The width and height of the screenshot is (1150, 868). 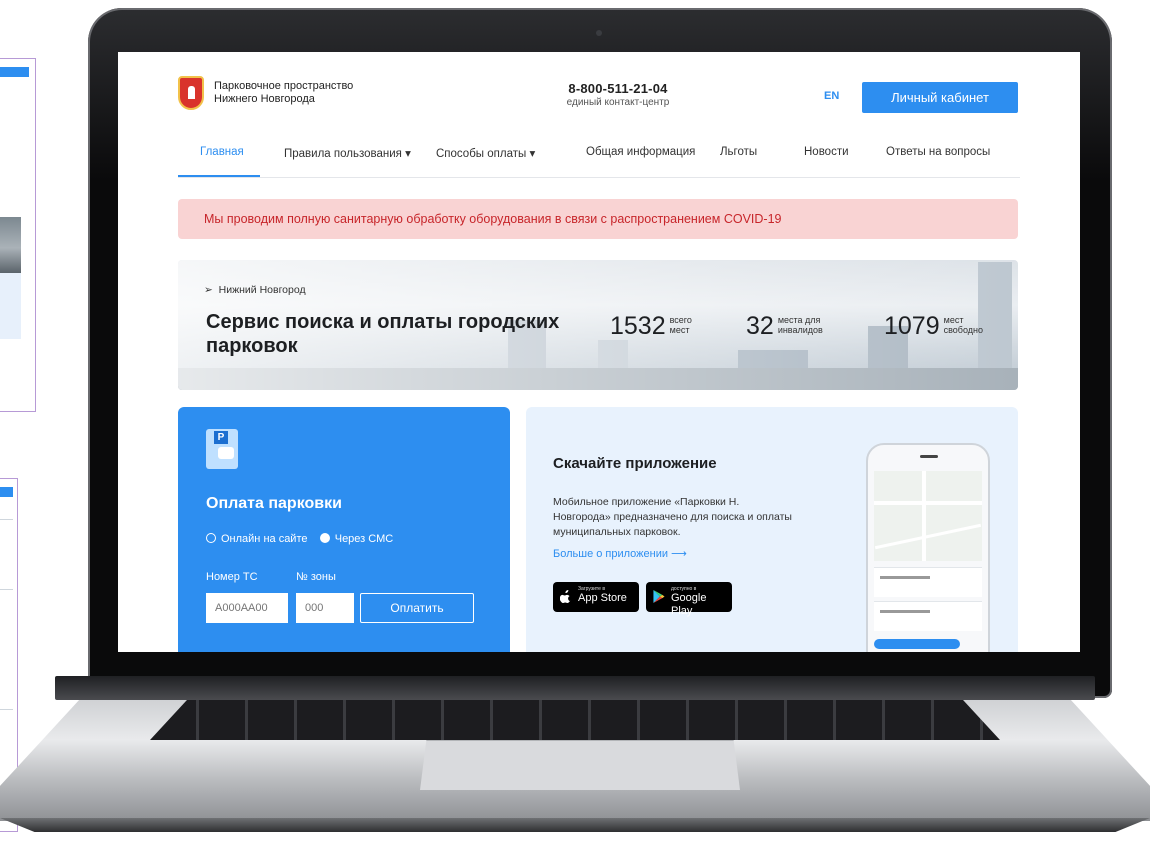 I want to click on laptop-base-edge, so click(x=575, y=825).